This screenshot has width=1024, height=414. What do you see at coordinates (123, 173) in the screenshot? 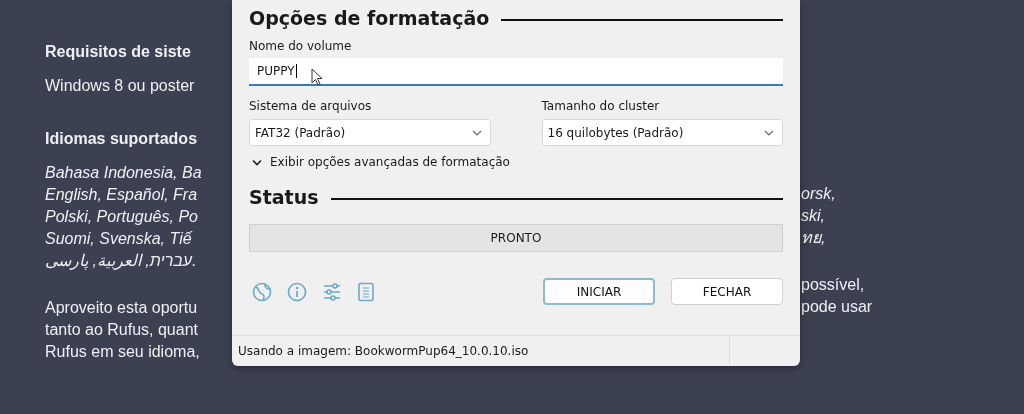
I see `page-text: Bahasa Indonesia, Ba` at bounding box center [123, 173].